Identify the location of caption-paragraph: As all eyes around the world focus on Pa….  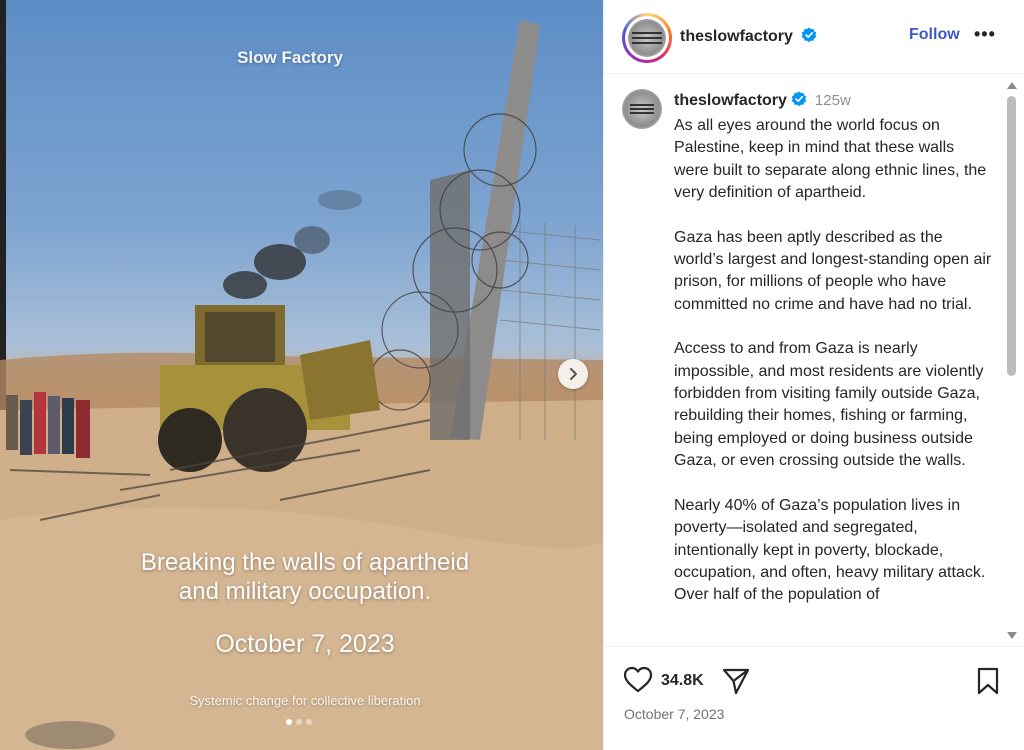
(830, 159).